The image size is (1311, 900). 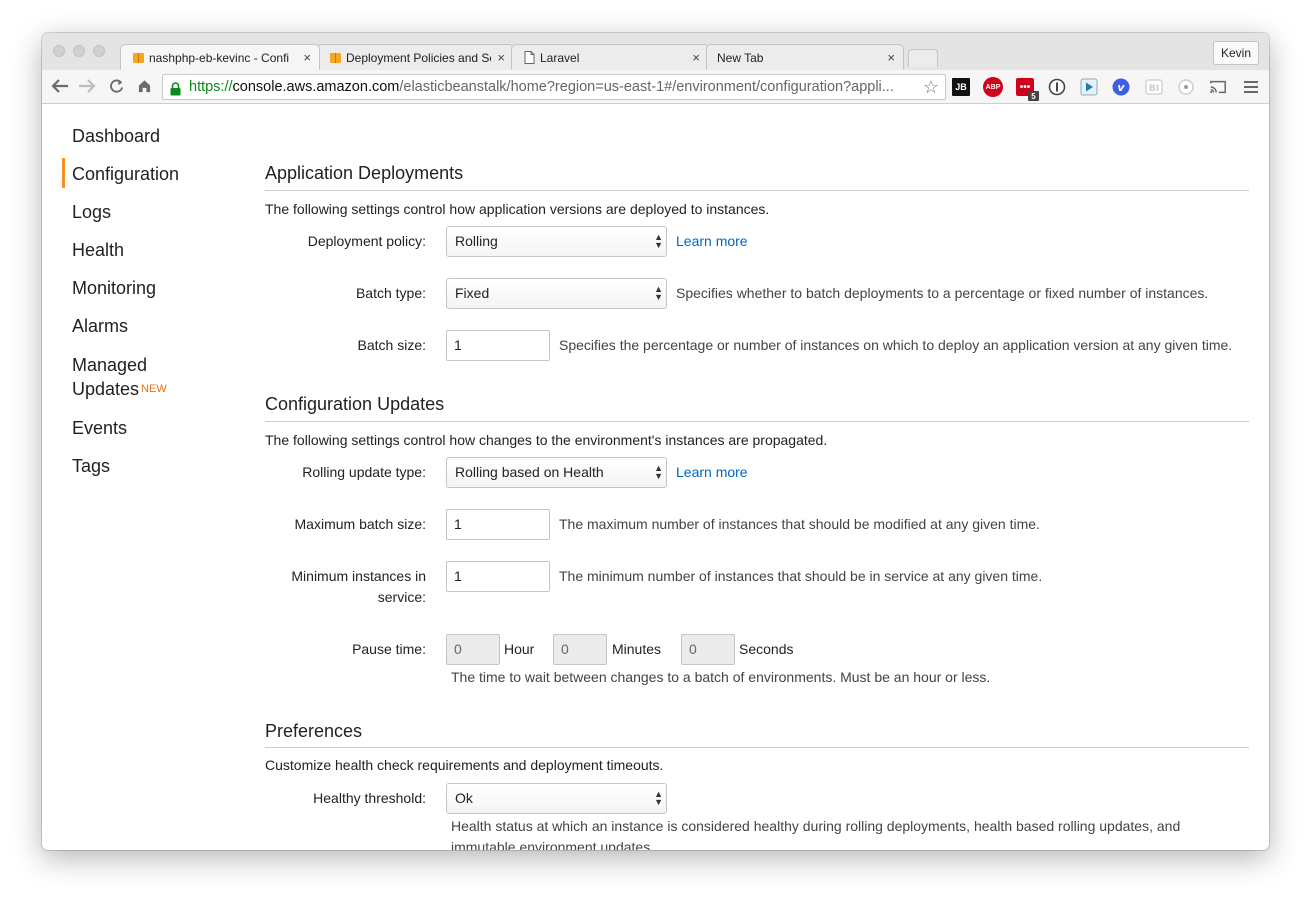 What do you see at coordinates (923, 58) in the screenshot?
I see `new-tab-button` at bounding box center [923, 58].